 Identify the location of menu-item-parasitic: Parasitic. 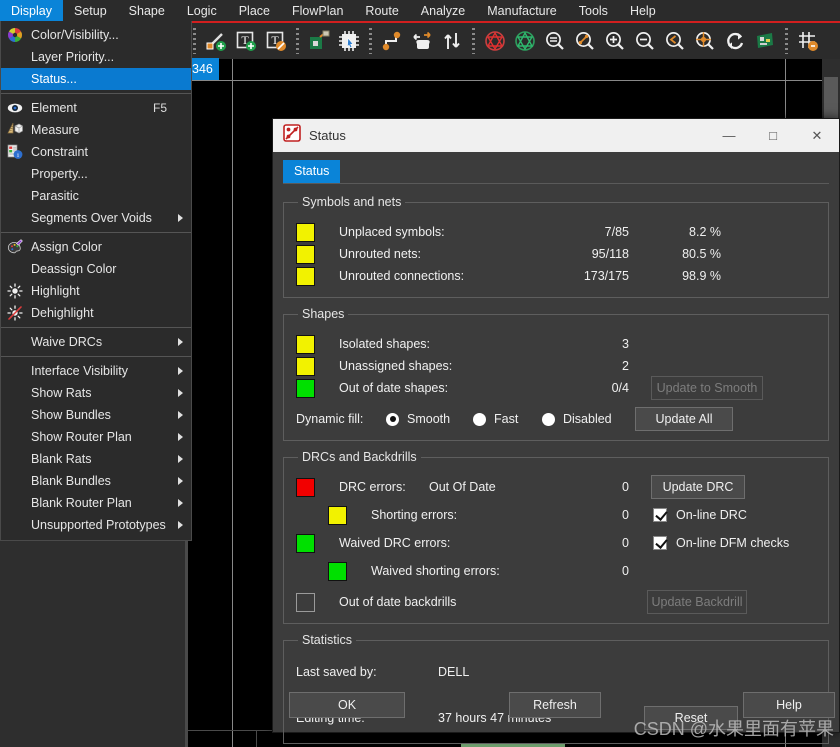
(96, 196).